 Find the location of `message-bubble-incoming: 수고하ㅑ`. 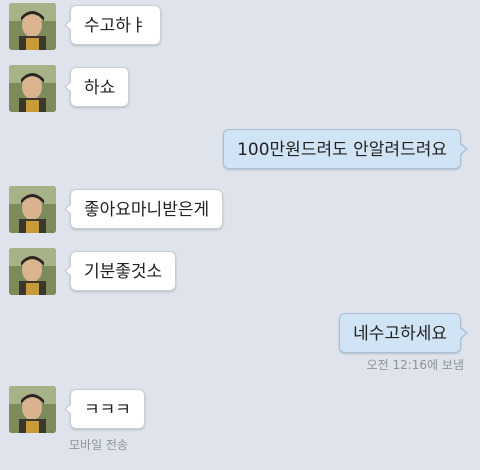

message-bubble-incoming: 수고하ㅑ is located at coordinates (112, 25).